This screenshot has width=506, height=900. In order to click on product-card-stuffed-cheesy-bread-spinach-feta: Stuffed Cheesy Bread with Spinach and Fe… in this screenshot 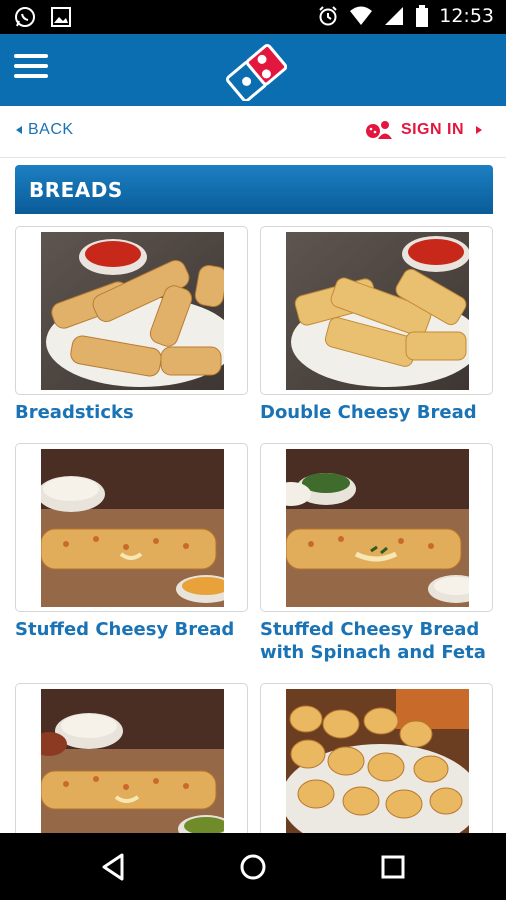, I will do `click(376, 553)`.